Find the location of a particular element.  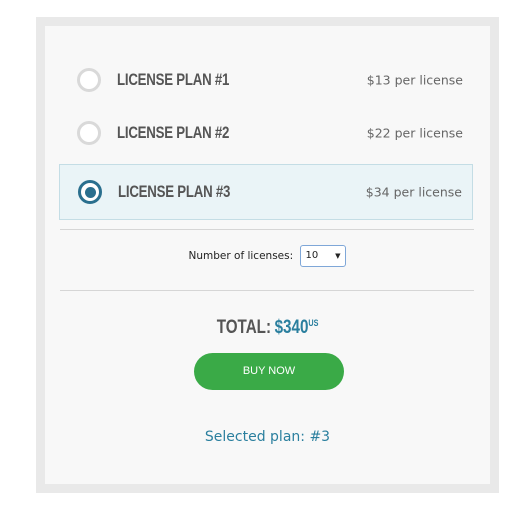

plan-name: LICENSE PLAN #3 is located at coordinates (174, 191).